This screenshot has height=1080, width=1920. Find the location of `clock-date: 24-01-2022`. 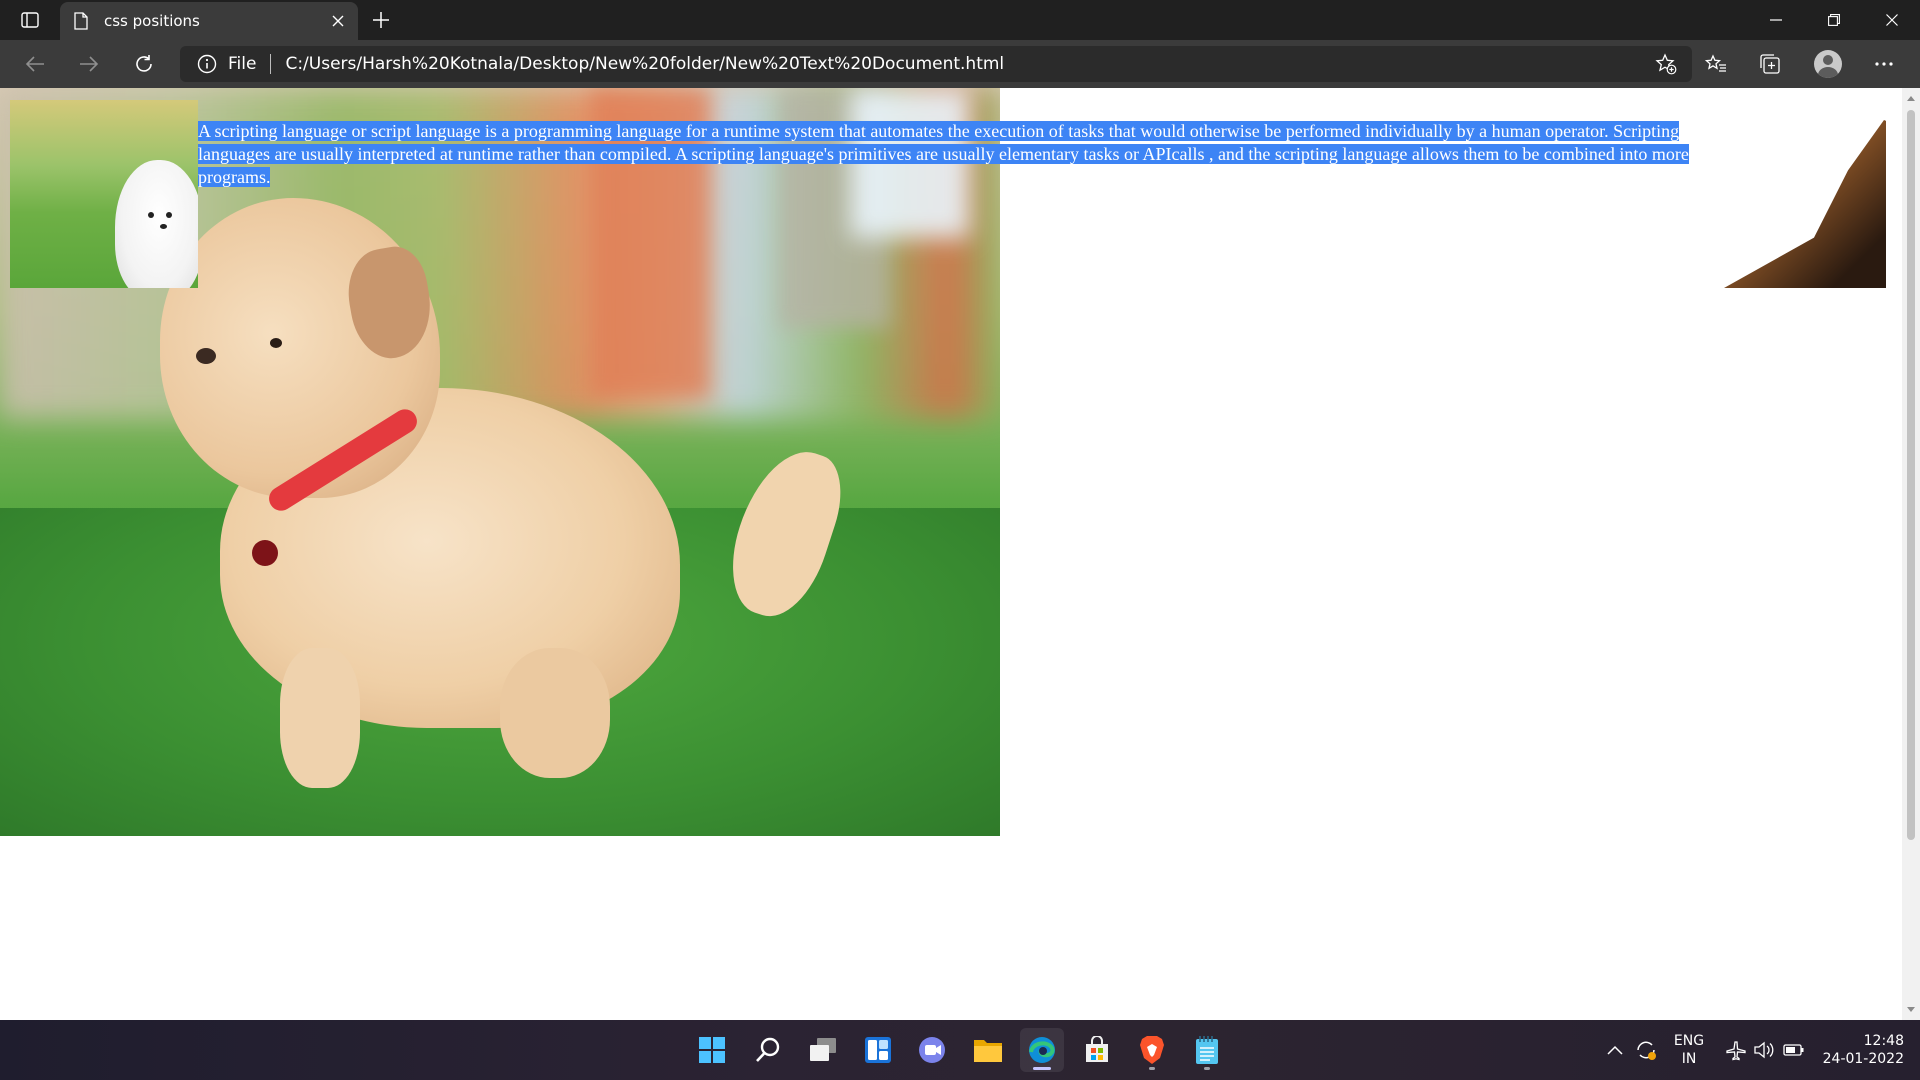

clock-date: 24-01-2022 is located at coordinates (1863, 1059).